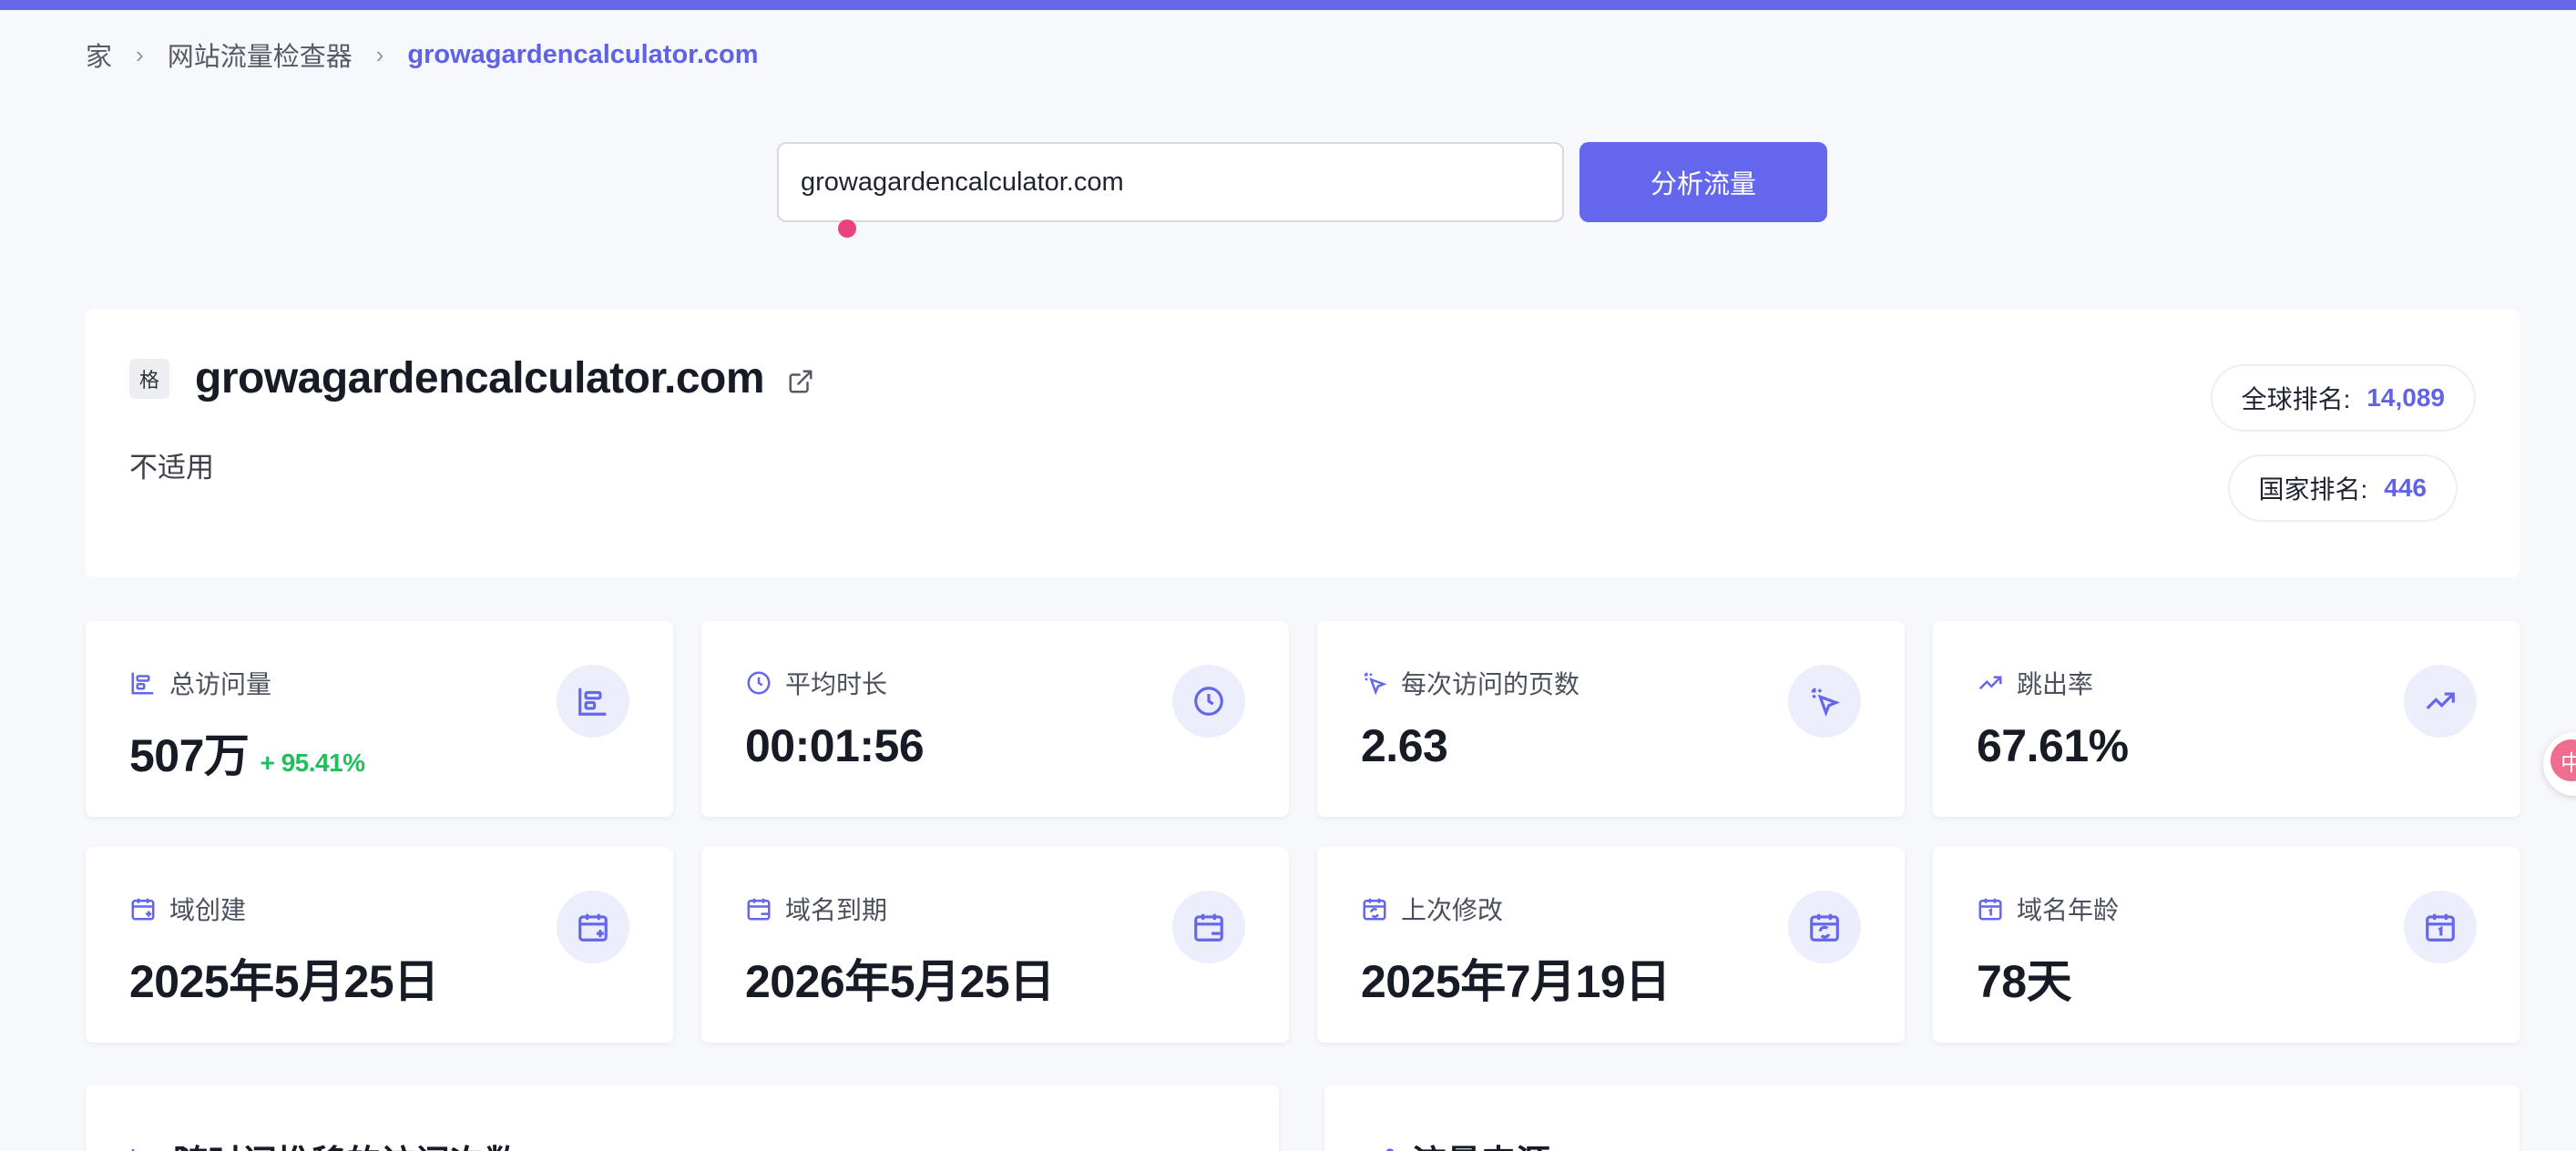 The height and width of the screenshot is (1151, 2576). I want to click on domain-search-value: growagardencalculator.com, so click(963, 182).